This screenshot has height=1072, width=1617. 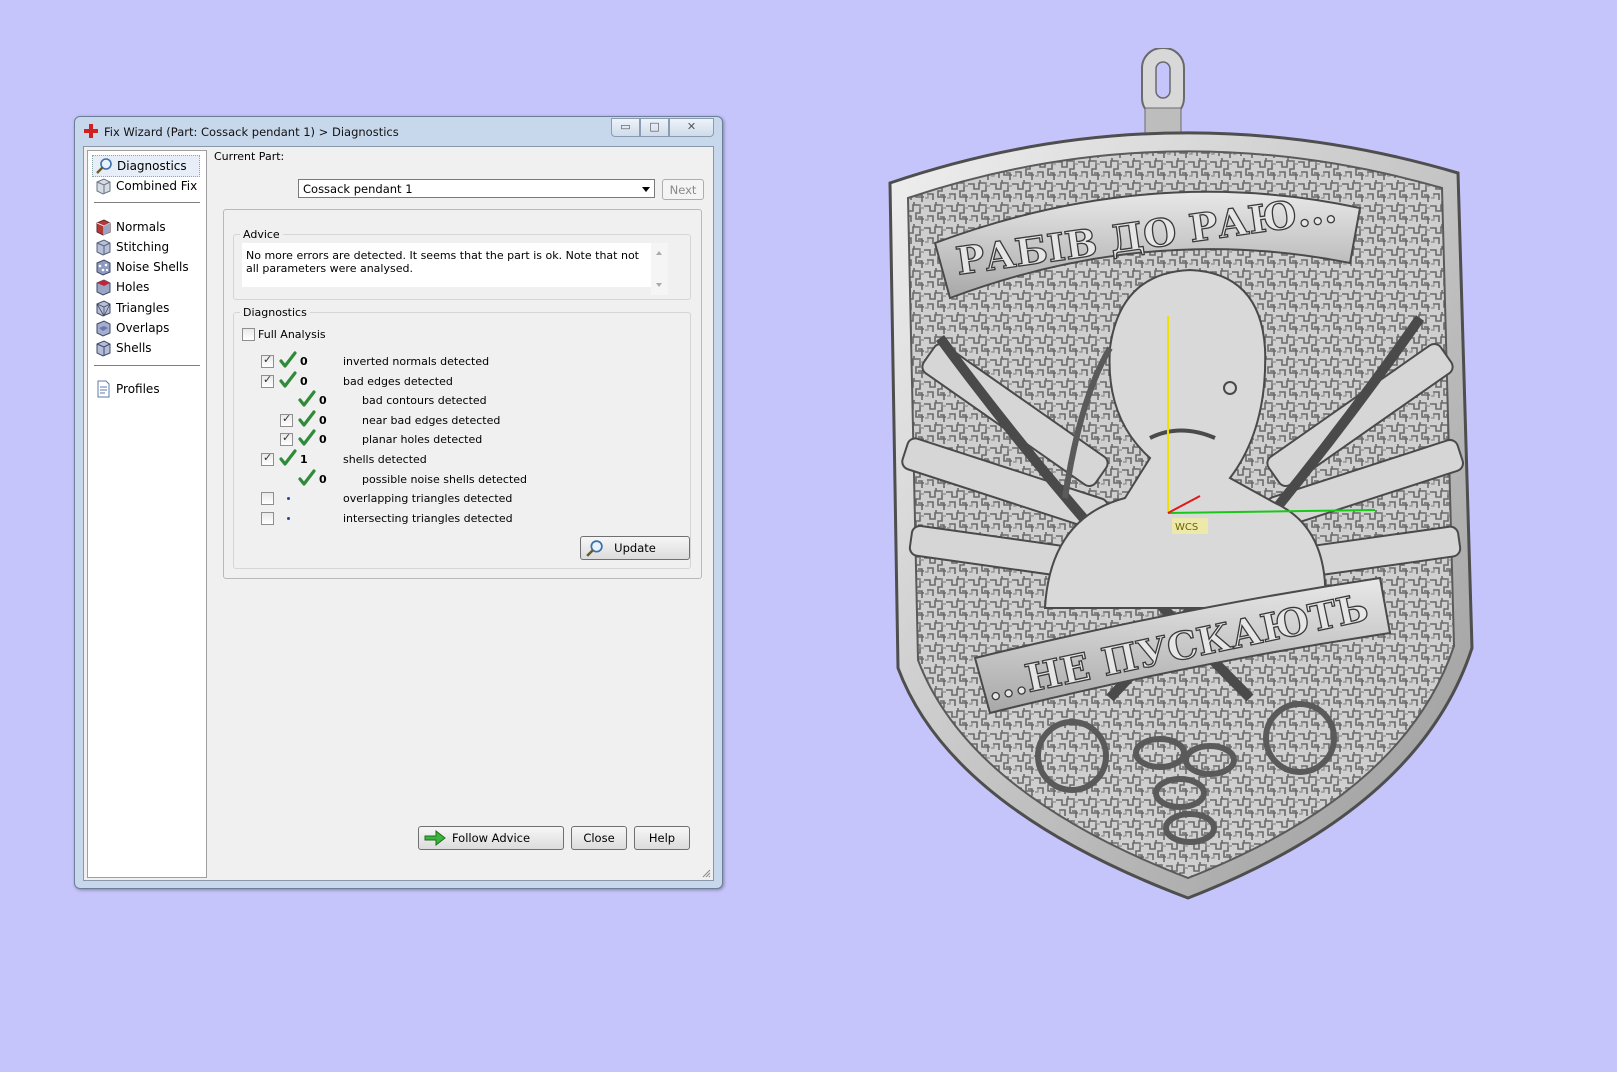 What do you see at coordinates (662, 838) in the screenshot?
I see `help-button: Help` at bounding box center [662, 838].